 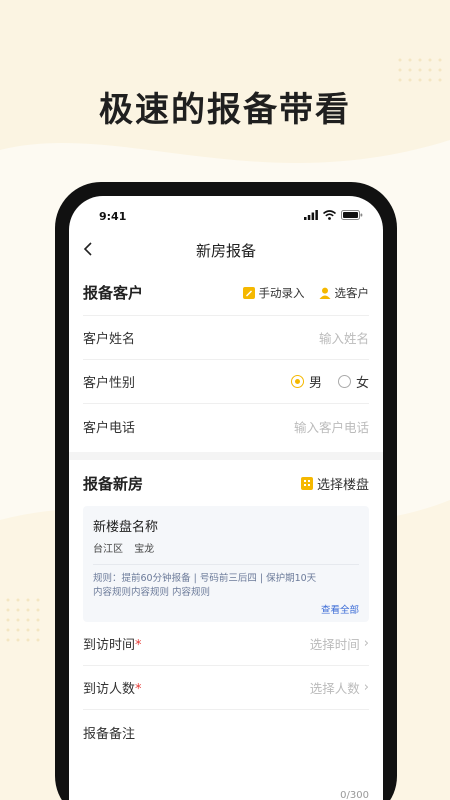 I want to click on status-time: 9:41, so click(x=113, y=216).